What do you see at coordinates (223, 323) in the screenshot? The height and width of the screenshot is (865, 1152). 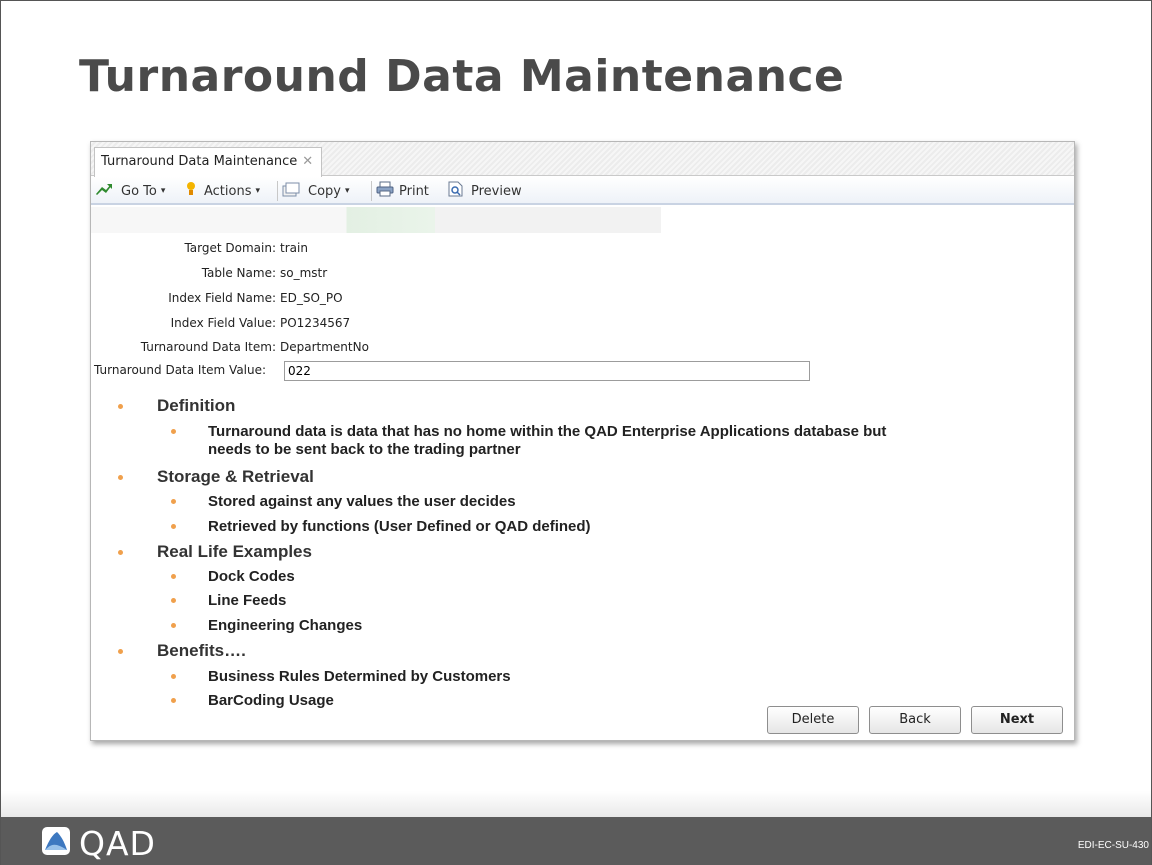 I see `index-field-value-label: Index Field Value:` at bounding box center [223, 323].